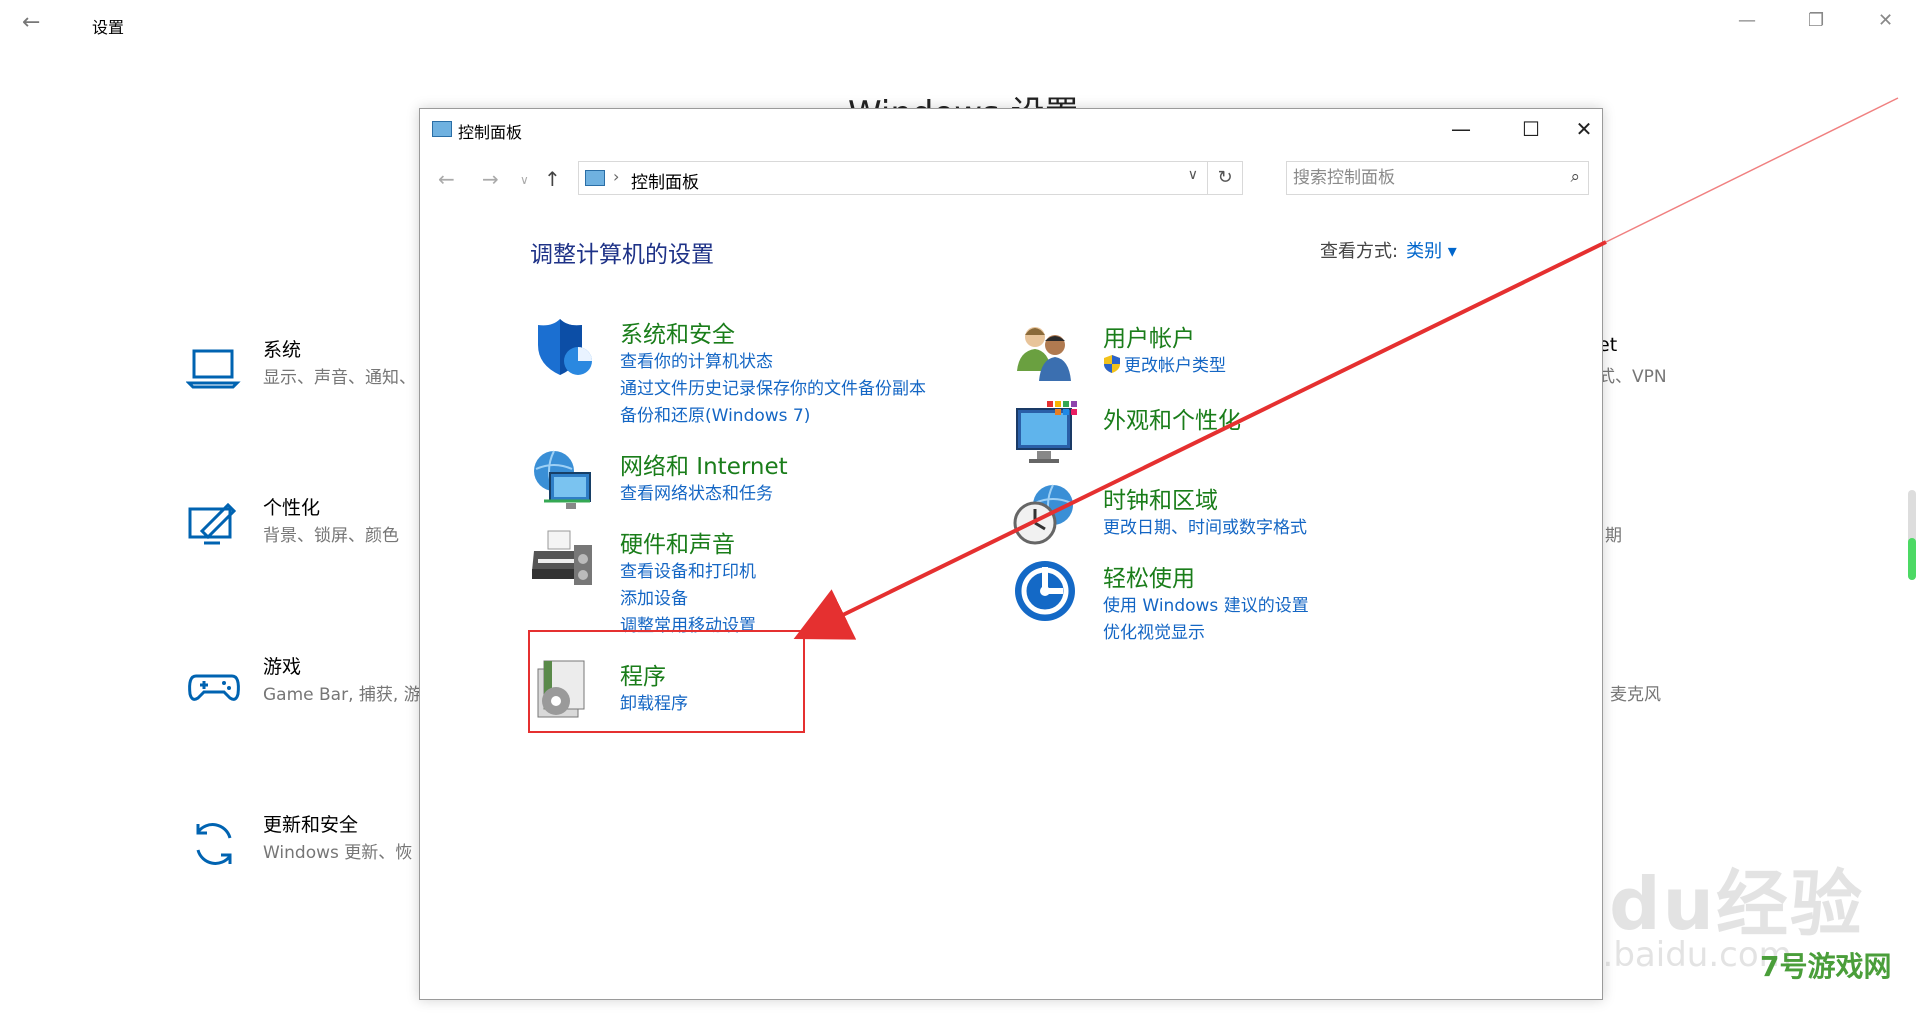 This screenshot has width=1920, height=1020. What do you see at coordinates (1431, 251) in the screenshot?
I see `view-by-dropdown: 类别 ▾` at bounding box center [1431, 251].